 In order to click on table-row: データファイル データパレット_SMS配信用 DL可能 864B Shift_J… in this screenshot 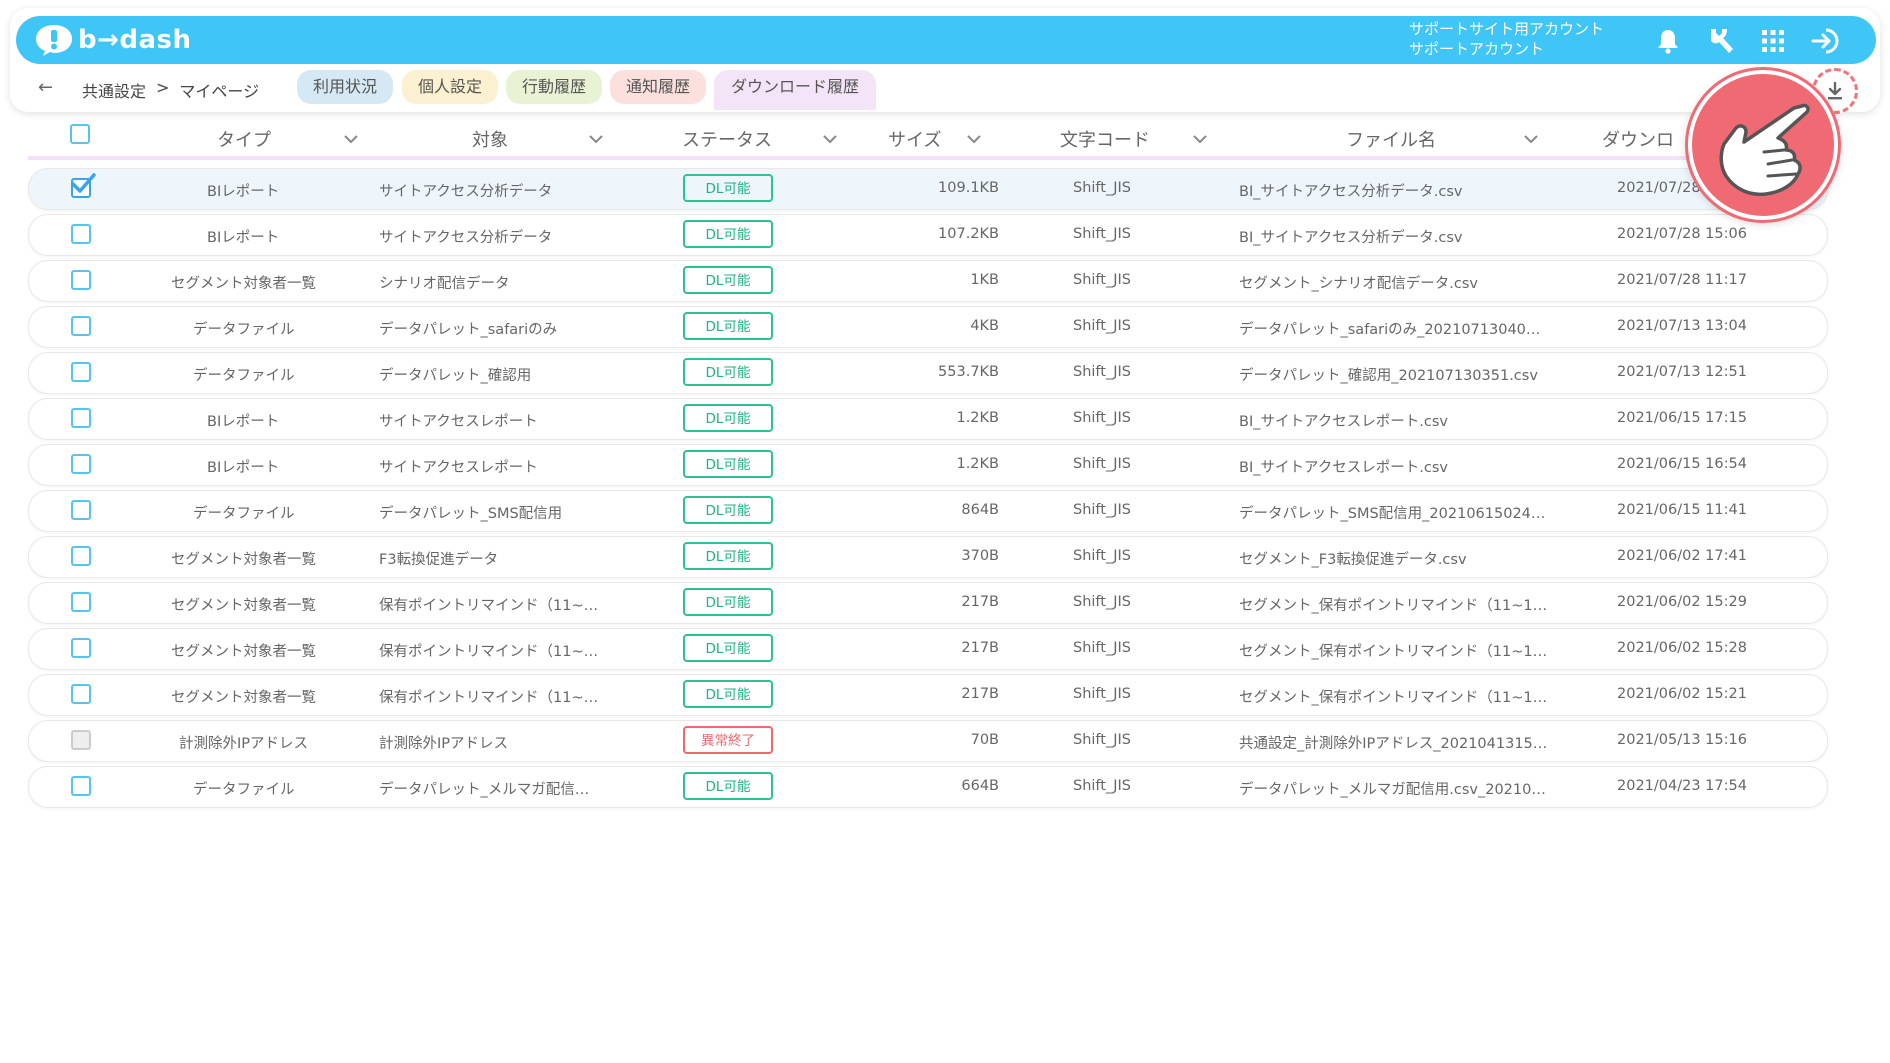, I will do `click(928, 511)`.